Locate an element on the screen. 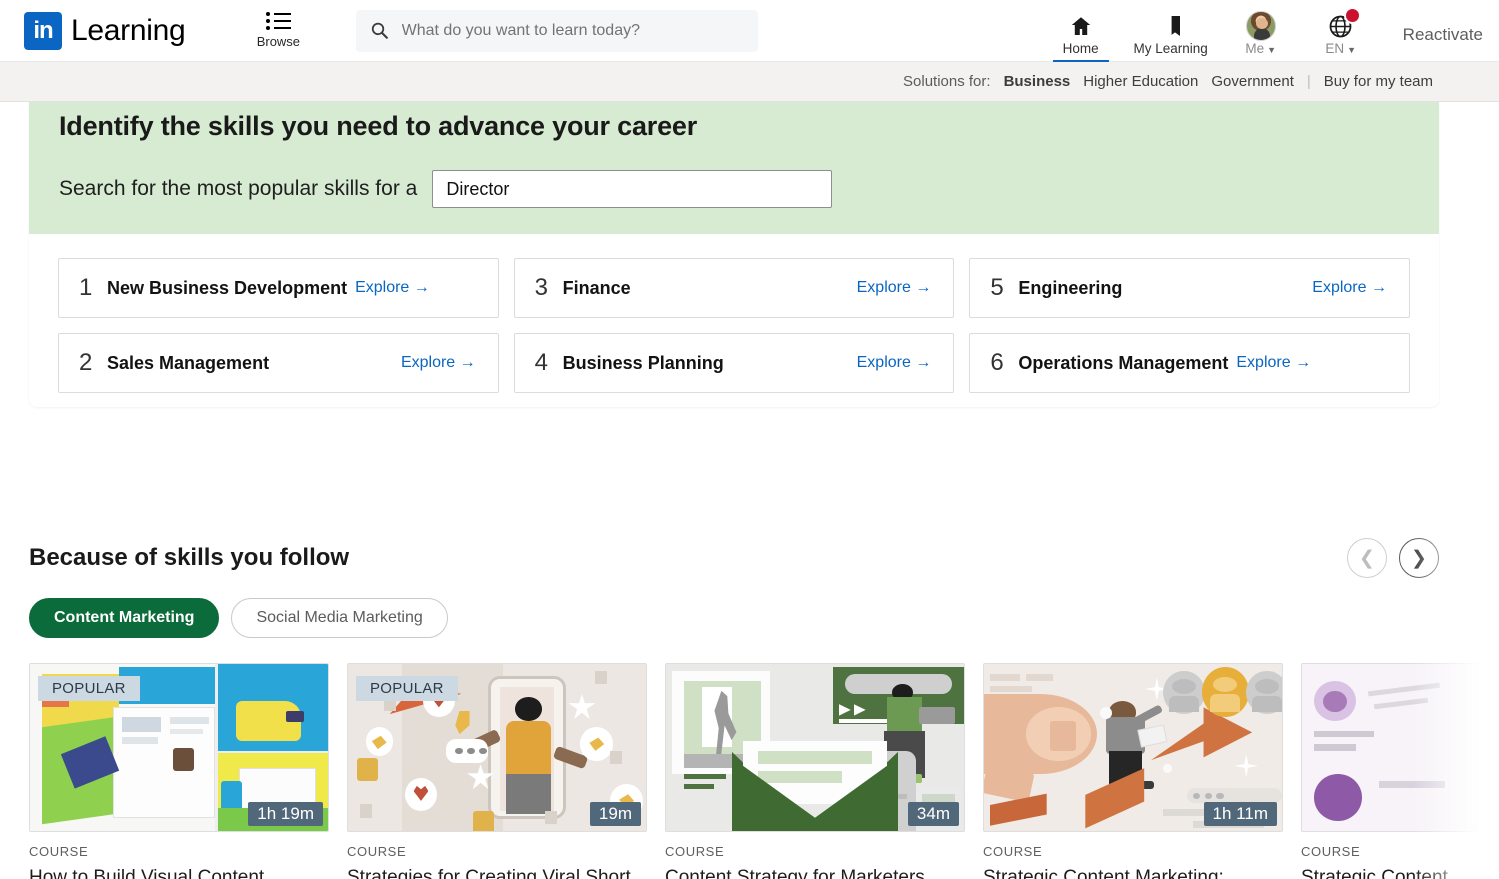 The width and height of the screenshot is (1499, 879). reactivate-link: Reactivate is located at coordinates (1443, 35).